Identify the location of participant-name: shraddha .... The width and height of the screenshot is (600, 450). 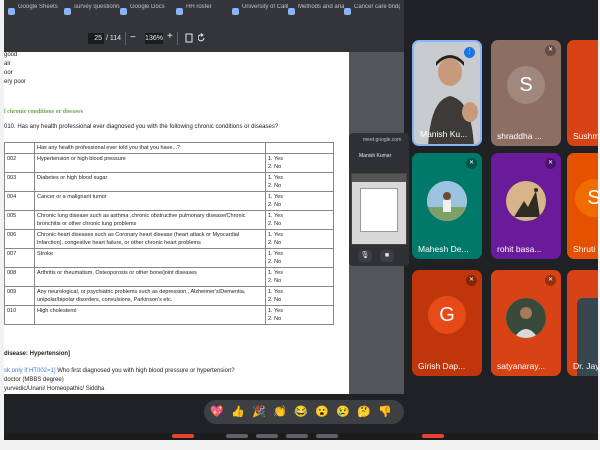
(519, 136).